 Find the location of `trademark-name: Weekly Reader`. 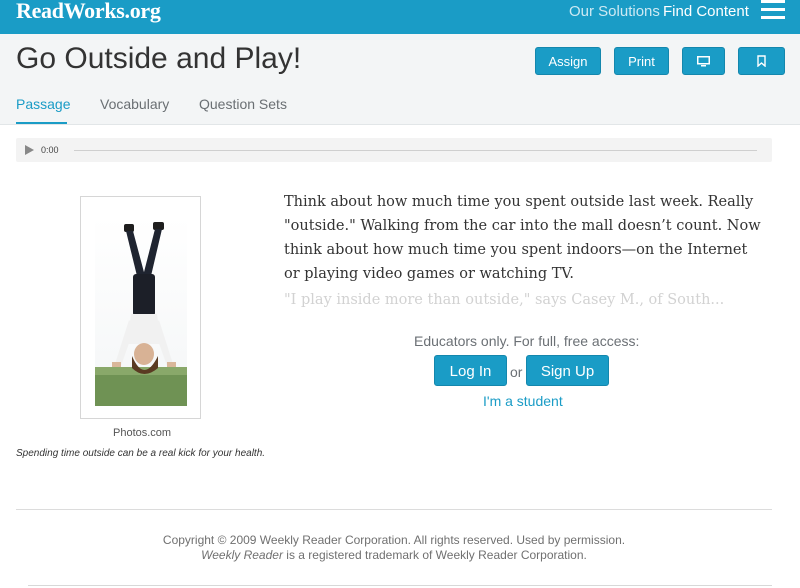

trademark-name: Weekly Reader is located at coordinates (242, 555).